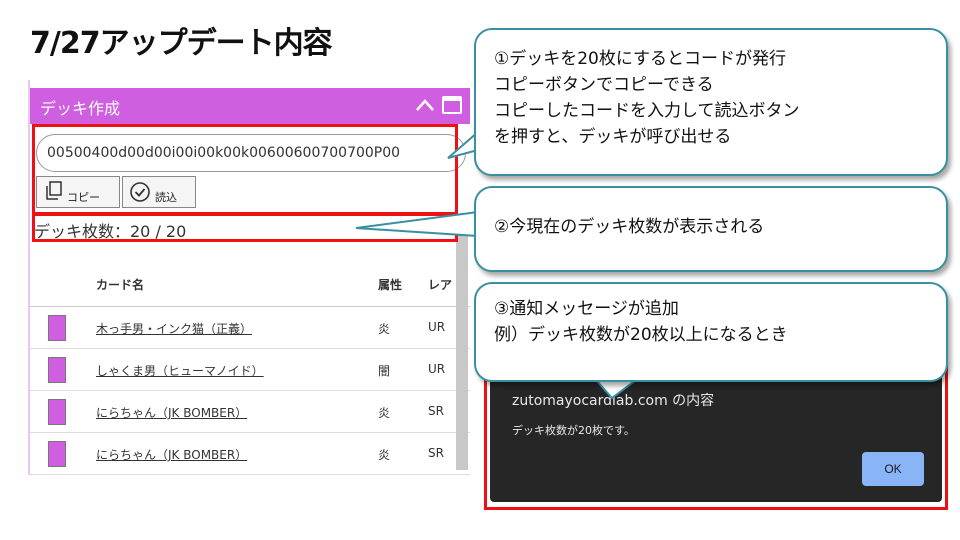 The image size is (960, 540). Describe the element at coordinates (384, 371) in the screenshot. I see `card-attribute: 闇` at that location.